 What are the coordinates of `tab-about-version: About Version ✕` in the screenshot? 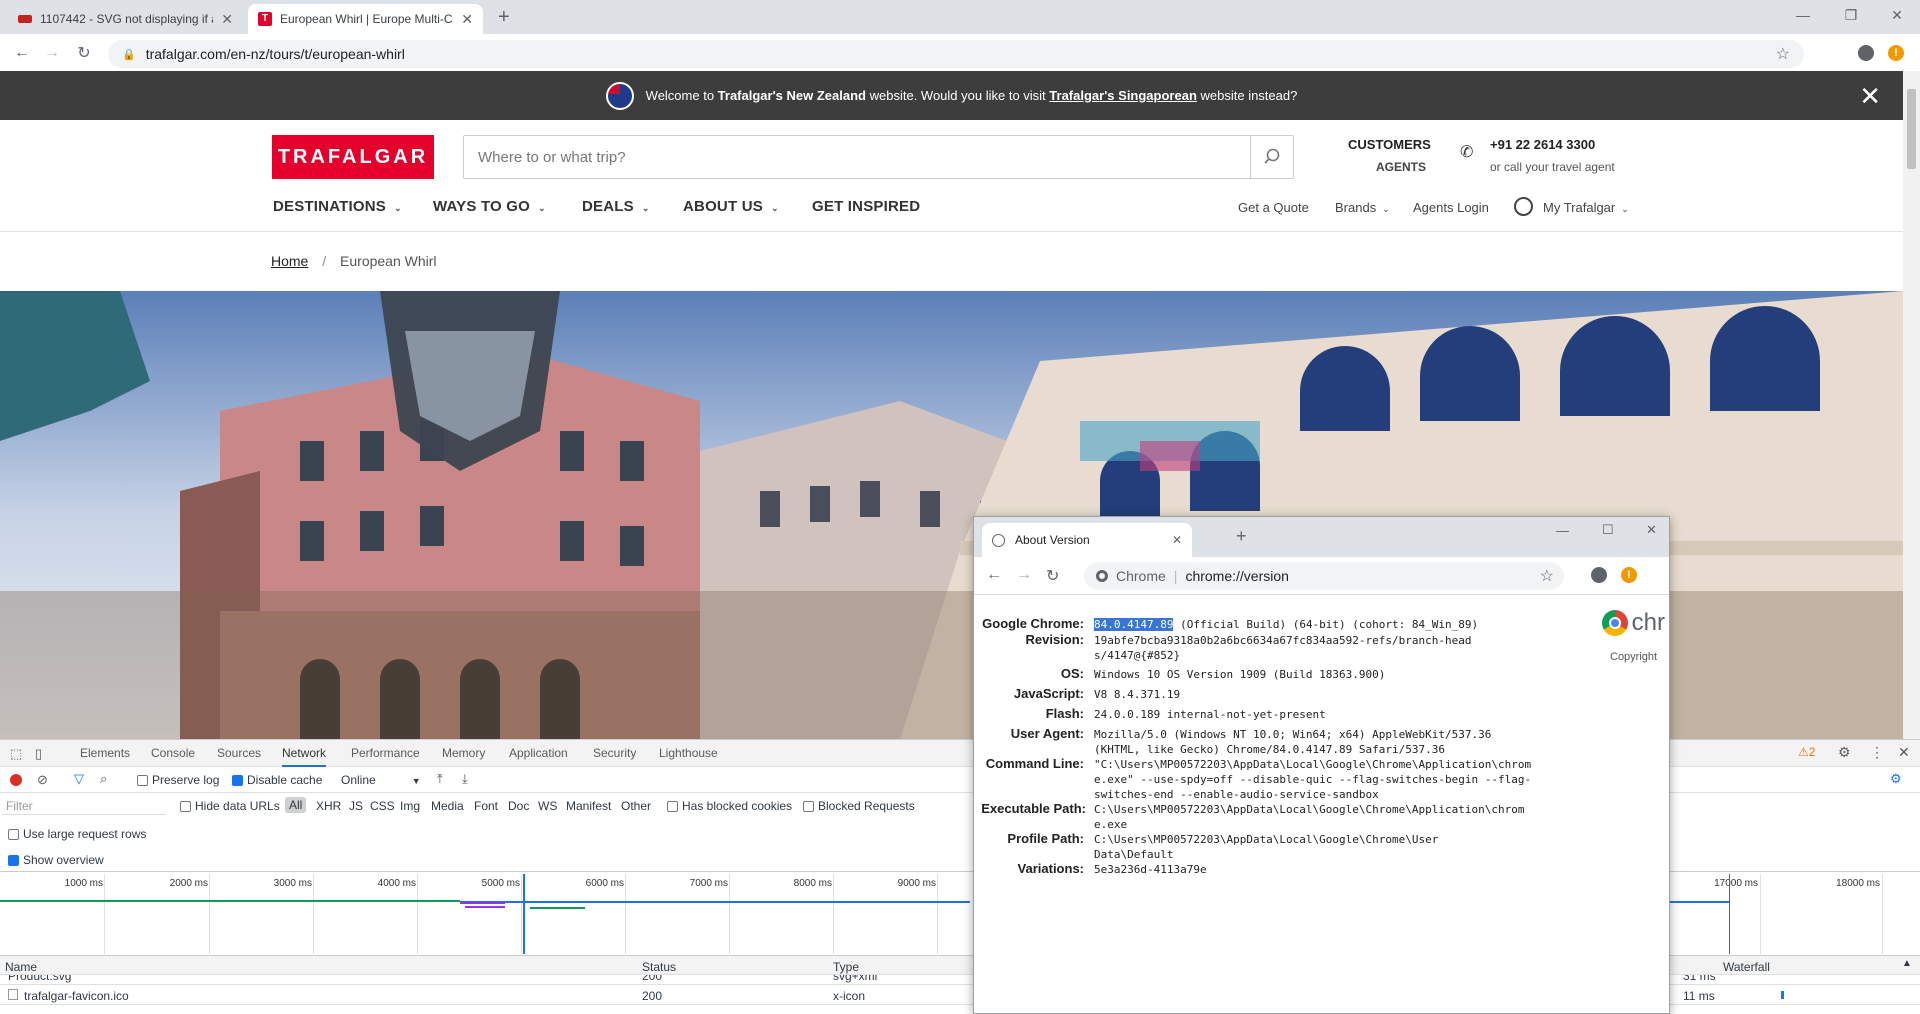 It's located at (1087, 540).